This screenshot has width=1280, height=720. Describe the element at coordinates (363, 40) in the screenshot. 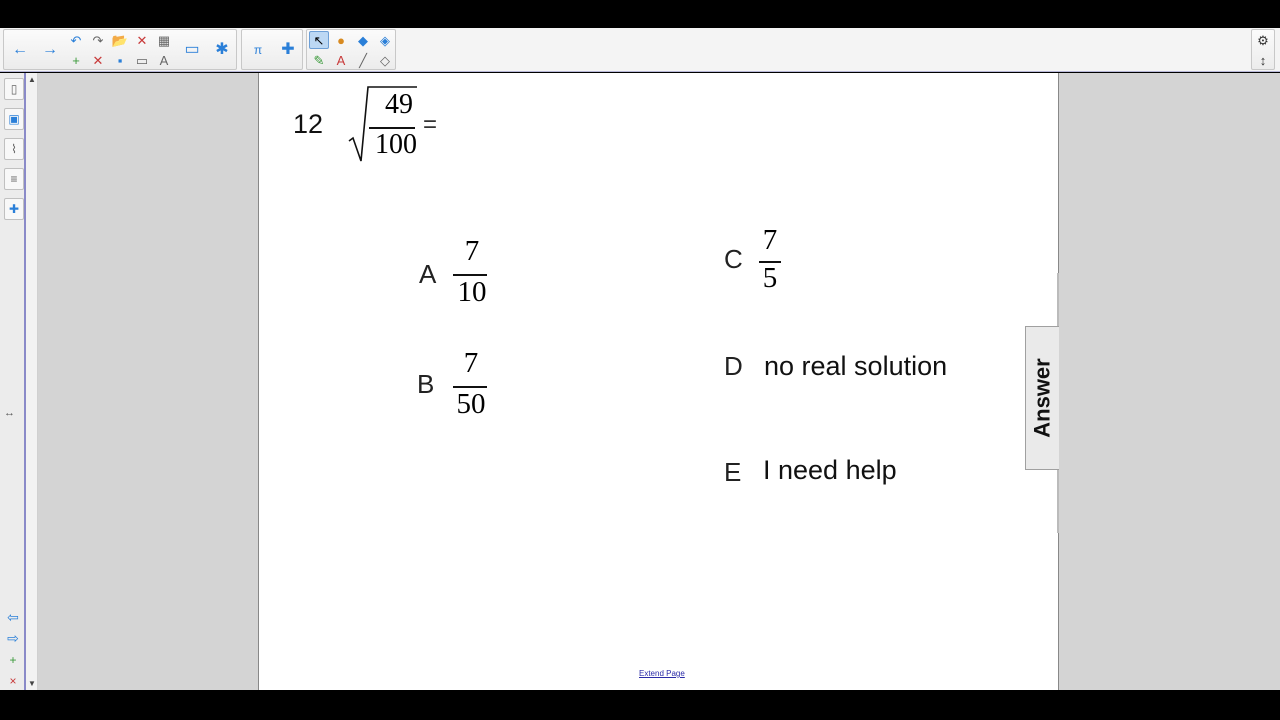

I see `eraser-tool-icon: ◆` at that location.